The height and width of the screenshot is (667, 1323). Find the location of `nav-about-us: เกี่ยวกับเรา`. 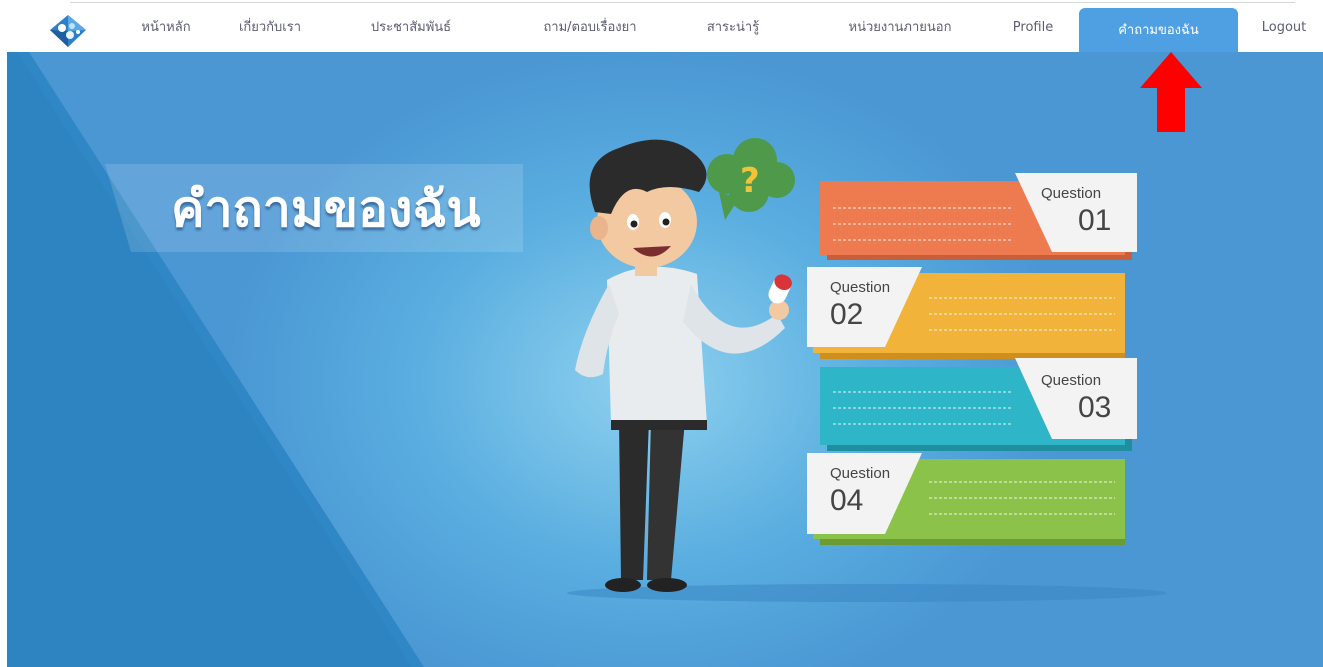

nav-about-us: เกี่ยวกับเรา is located at coordinates (270, 28).